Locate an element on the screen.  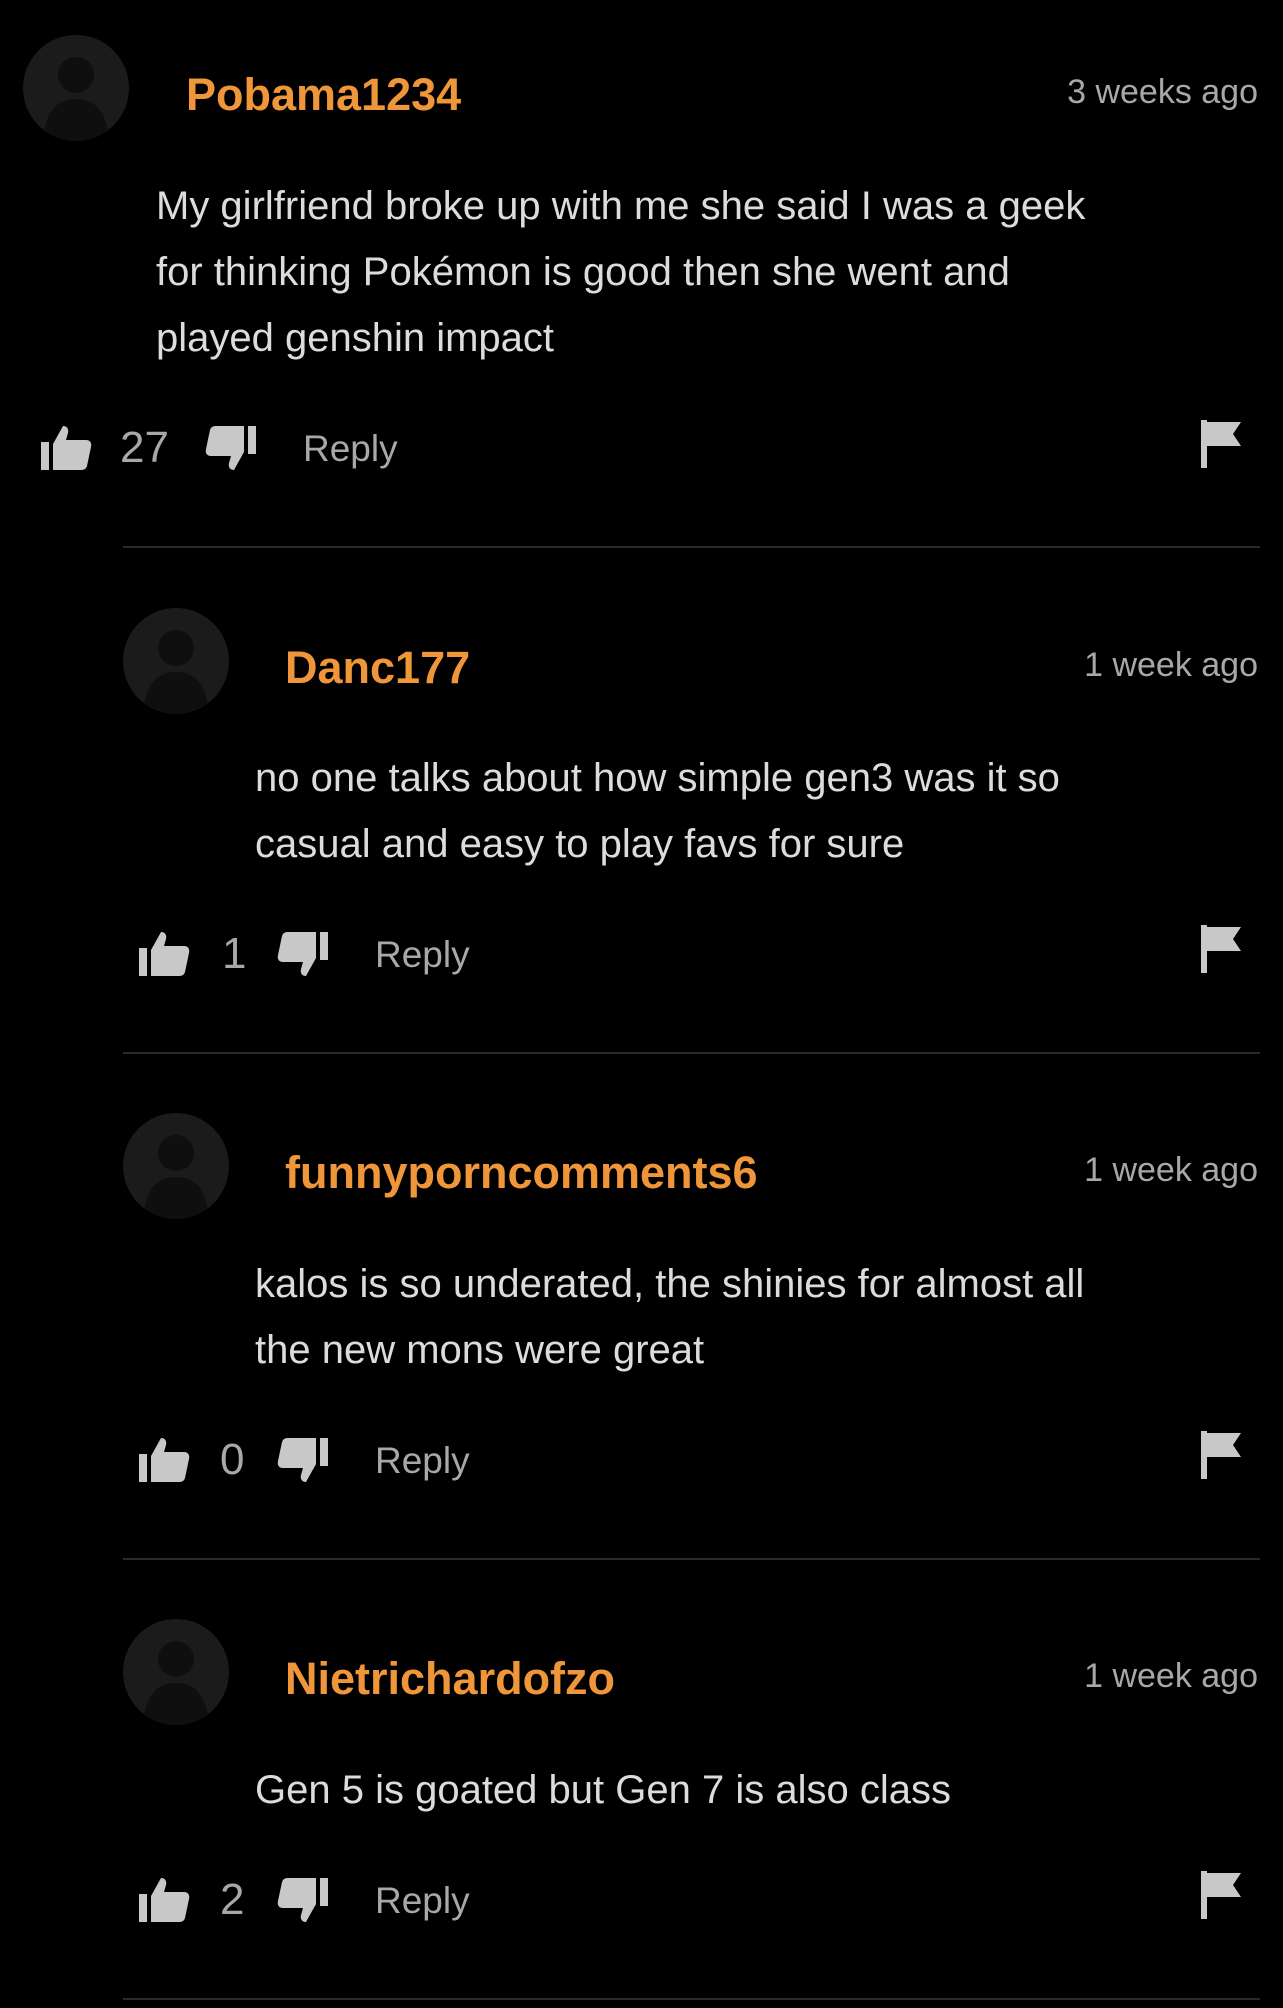
vote-count: 27 is located at coordinates (144, 447).